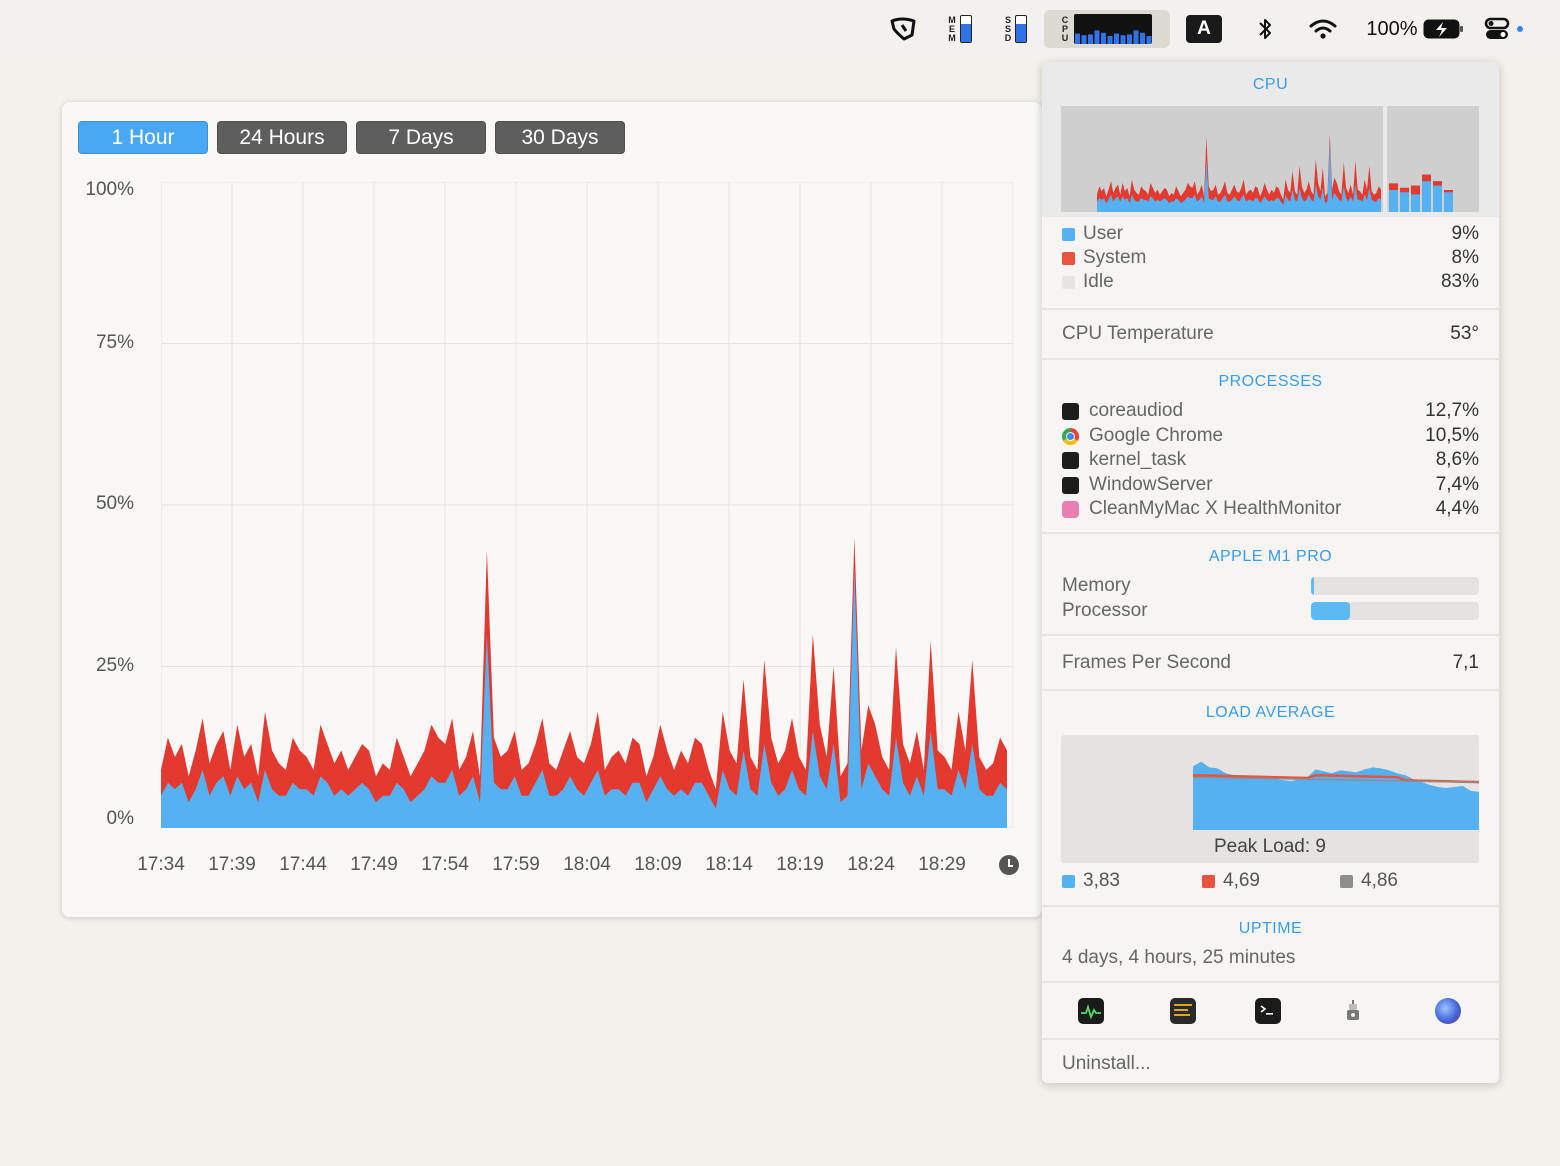 The width and height of the screenshot is (1560, 1166). Describe the element at coordinates (1270, 282) in the screenshot. I see `cpu-idle-row: Idle 83%` at that location.